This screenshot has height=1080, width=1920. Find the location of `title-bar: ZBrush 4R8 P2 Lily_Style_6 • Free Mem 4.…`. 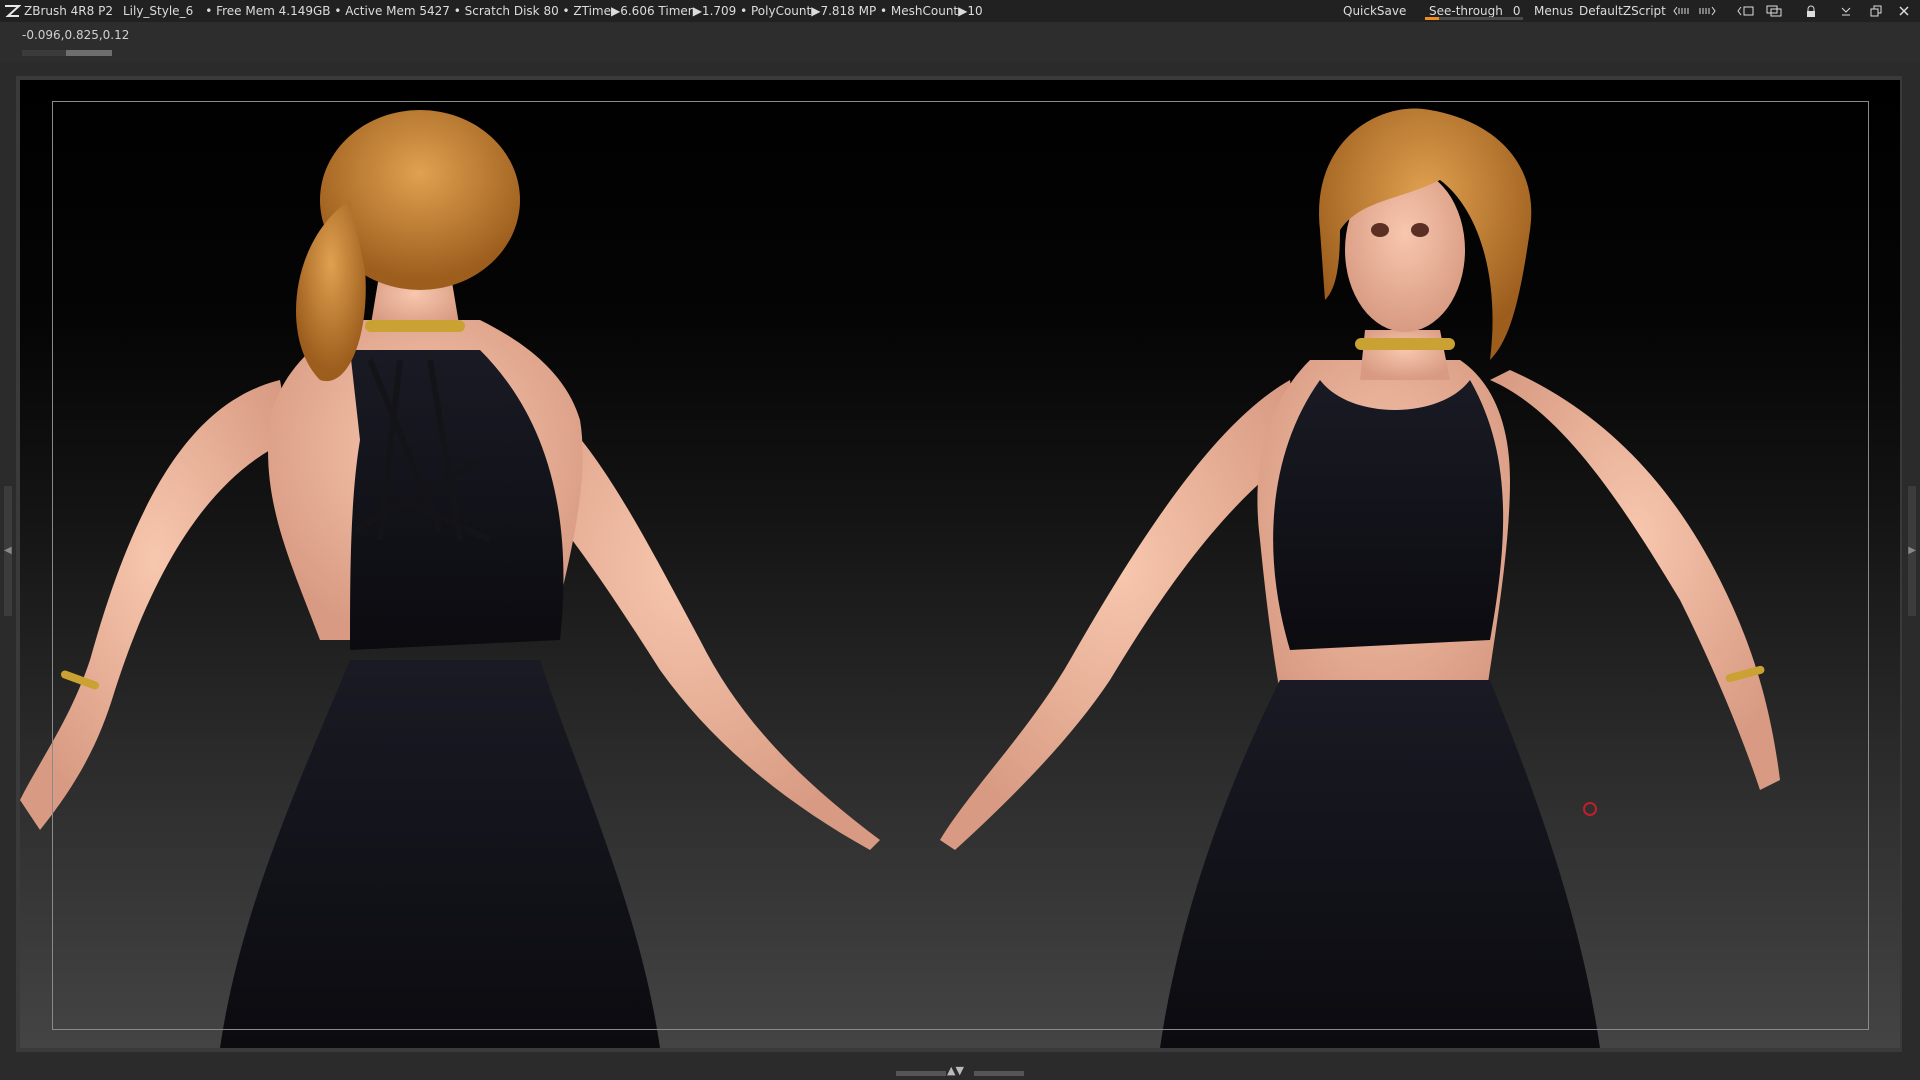

title-bar: ZBrush 4R8 P2 Lily_Style_6 • Free Mem 4.… is located at coordinates (960, 11).